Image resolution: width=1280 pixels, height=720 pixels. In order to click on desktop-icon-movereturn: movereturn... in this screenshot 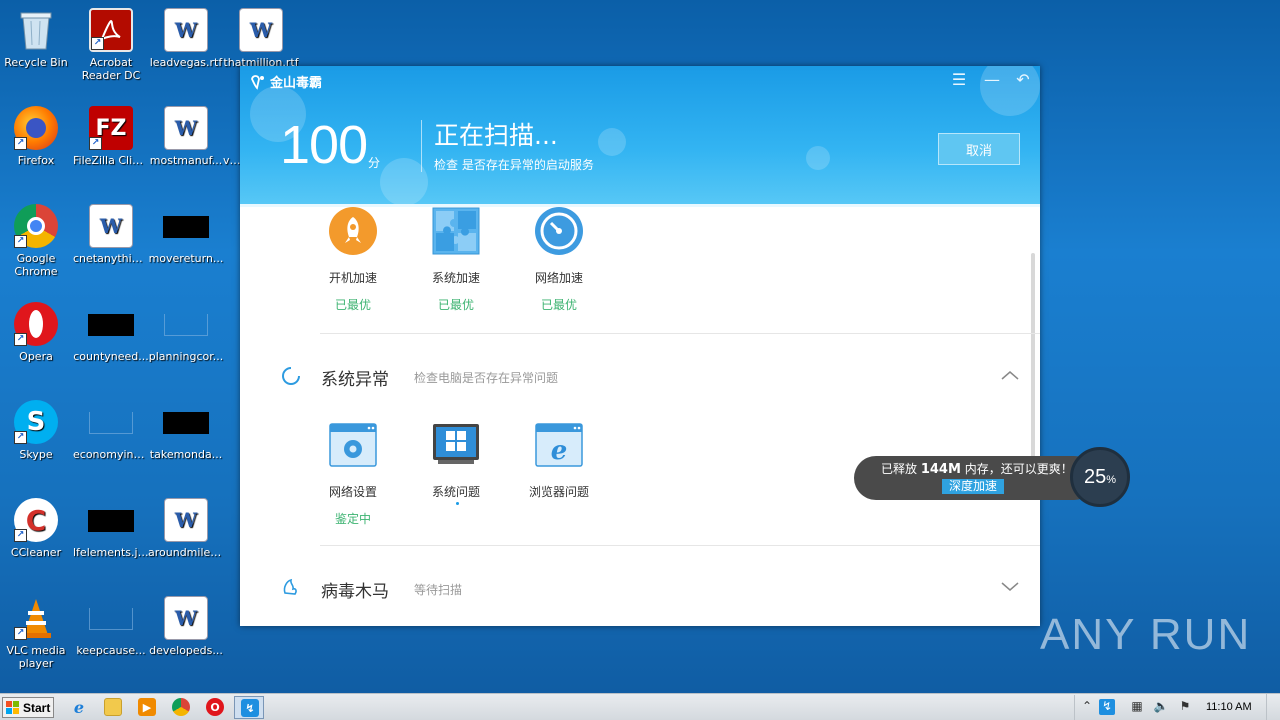, I will do `click(186, 234)`.